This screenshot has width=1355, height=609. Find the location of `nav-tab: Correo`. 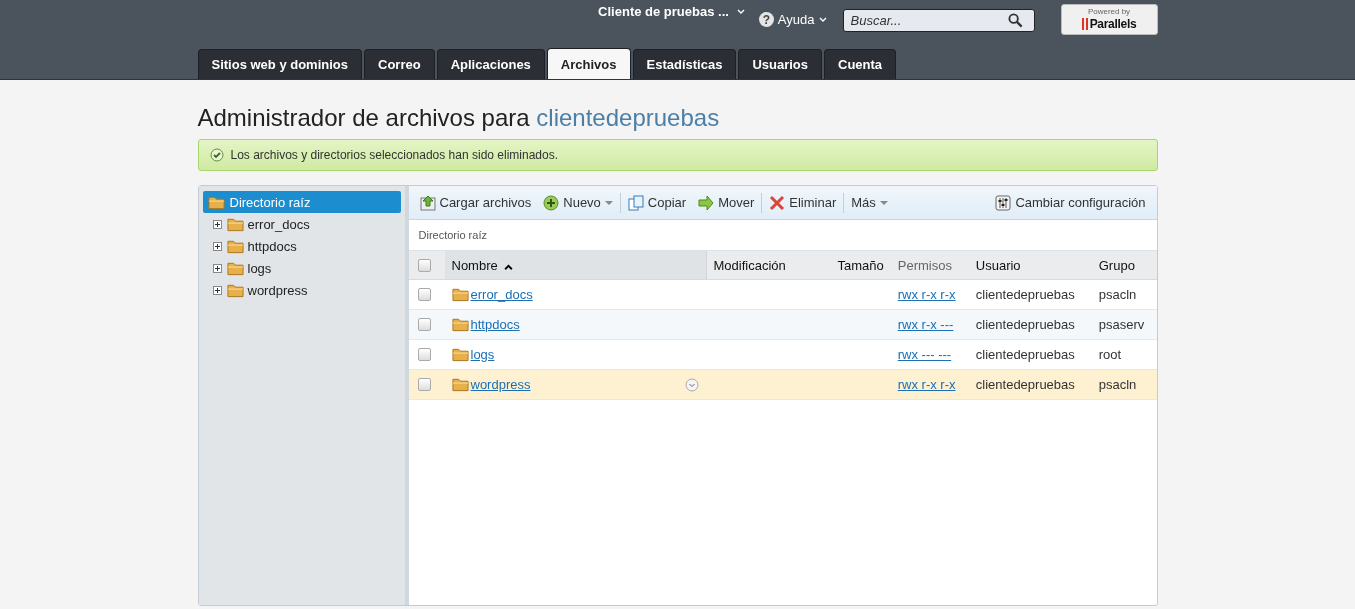

nav-tab: Correo is located at coordinates (399, 64).